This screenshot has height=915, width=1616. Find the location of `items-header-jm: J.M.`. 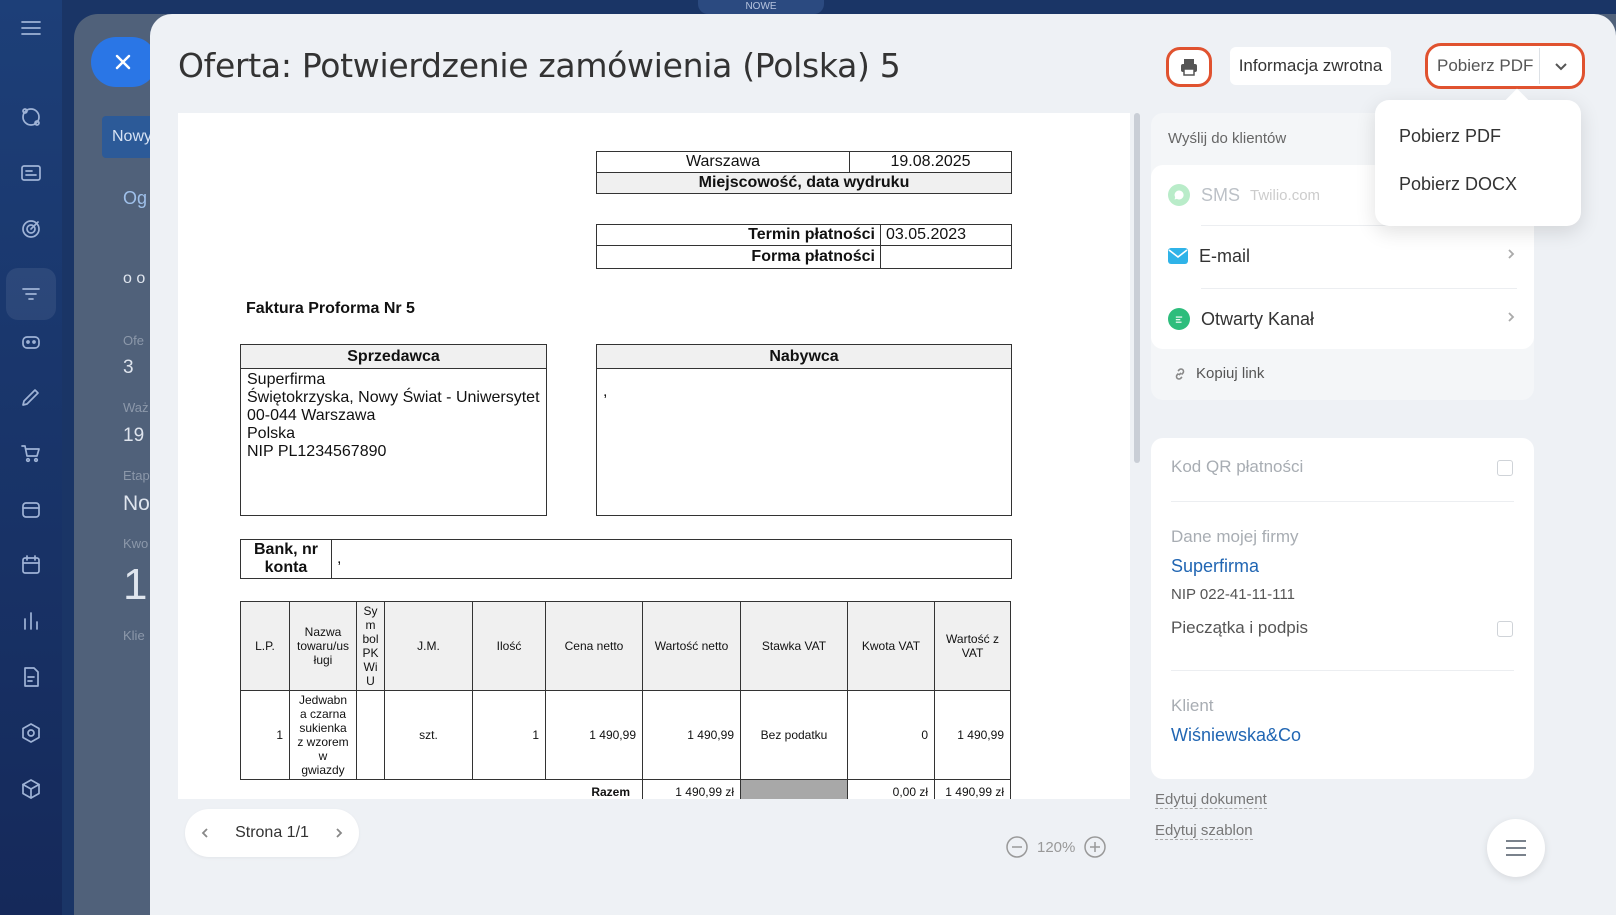

items-header-jm: J.M. is located at coordinates (428, 646).